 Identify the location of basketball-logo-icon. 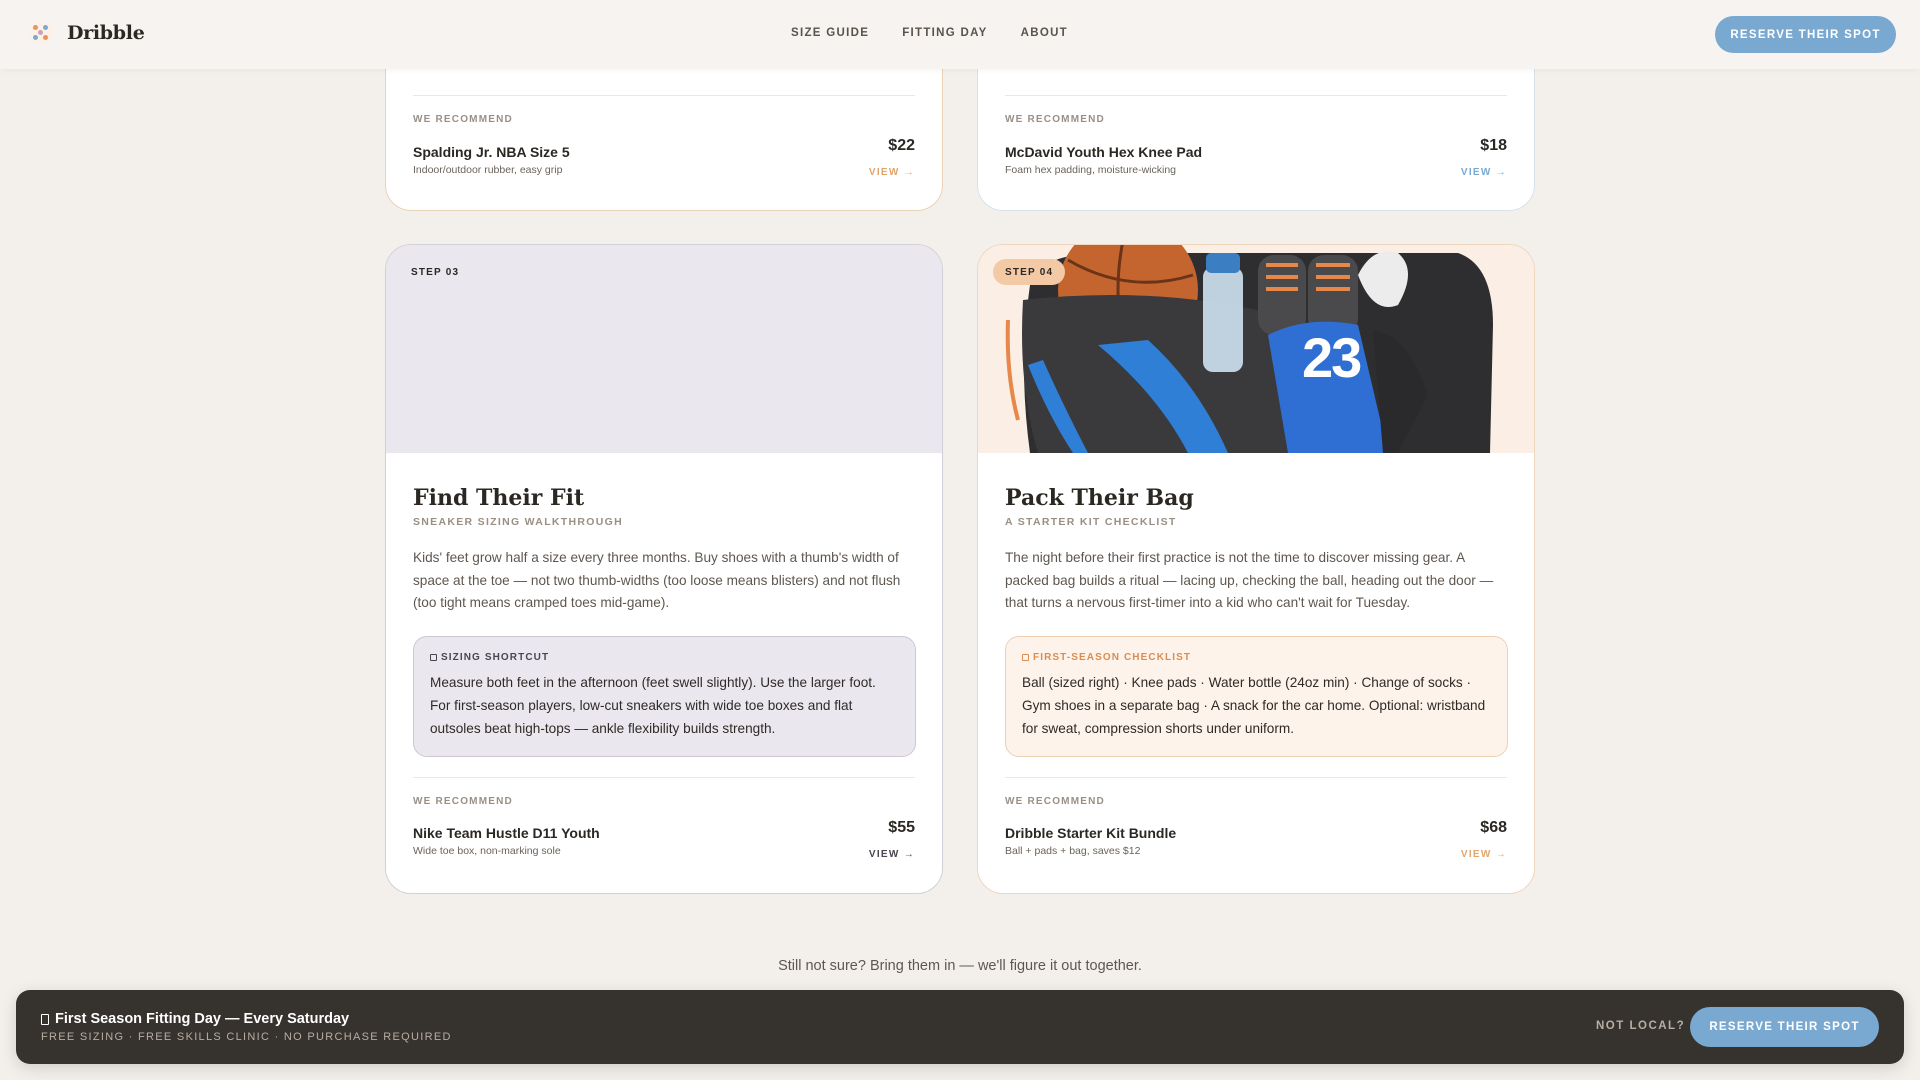
(41, 33).